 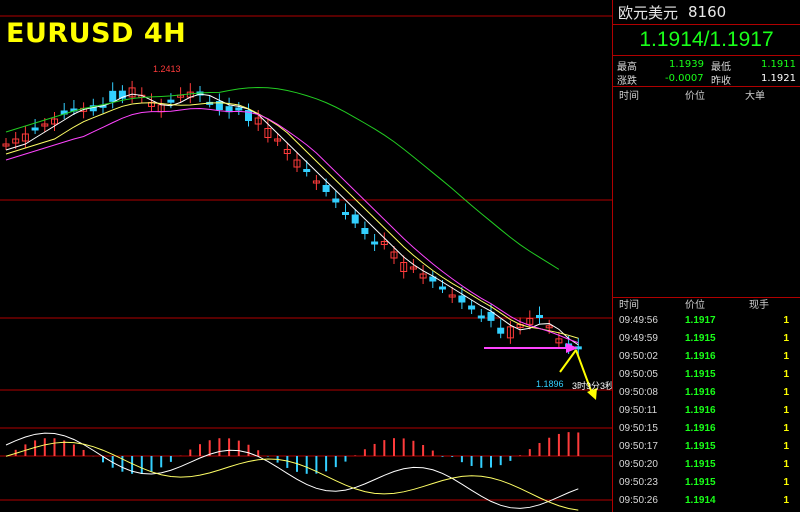 I want to click on ticks-header-time: 时间, so click(x=629, y=305).